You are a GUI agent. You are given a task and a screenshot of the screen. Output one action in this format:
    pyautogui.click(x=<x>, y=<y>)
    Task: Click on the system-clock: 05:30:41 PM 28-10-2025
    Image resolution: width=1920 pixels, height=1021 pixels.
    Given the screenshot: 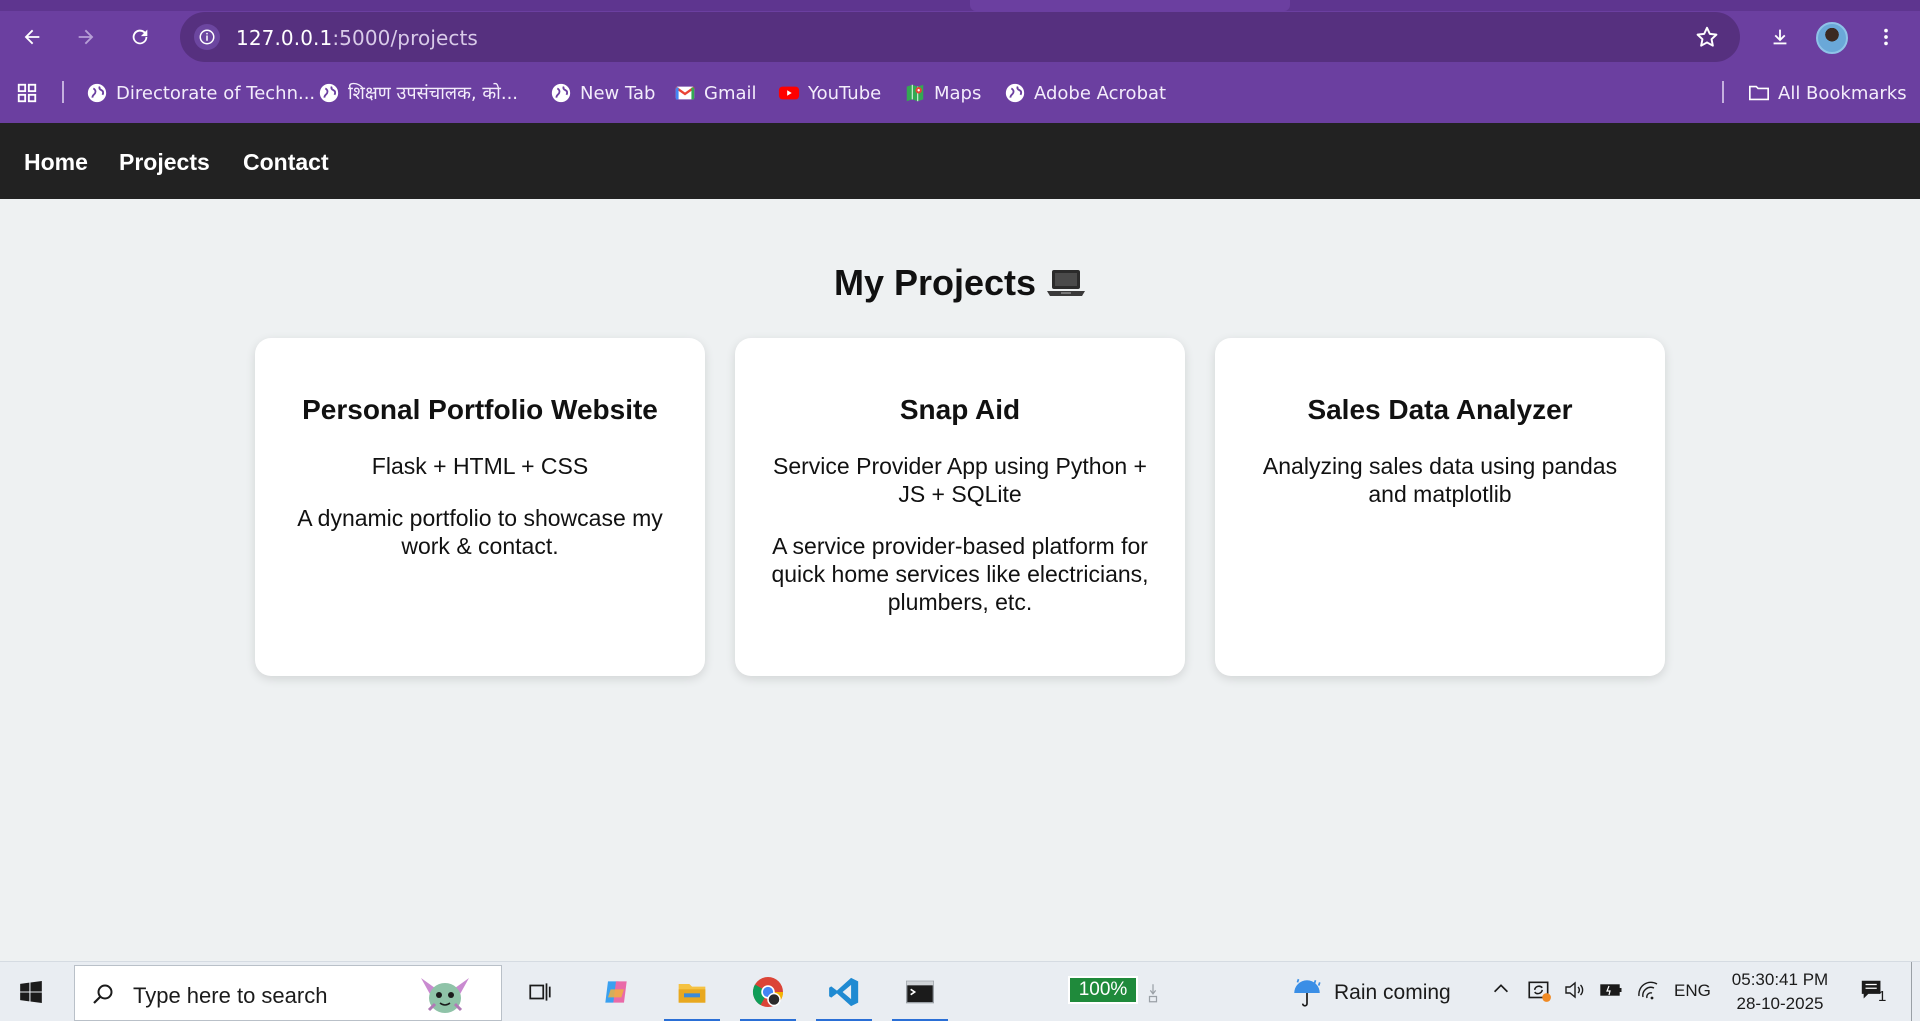 What is the action you would take?
    pyautogui.click(x=1780, y=992)
    